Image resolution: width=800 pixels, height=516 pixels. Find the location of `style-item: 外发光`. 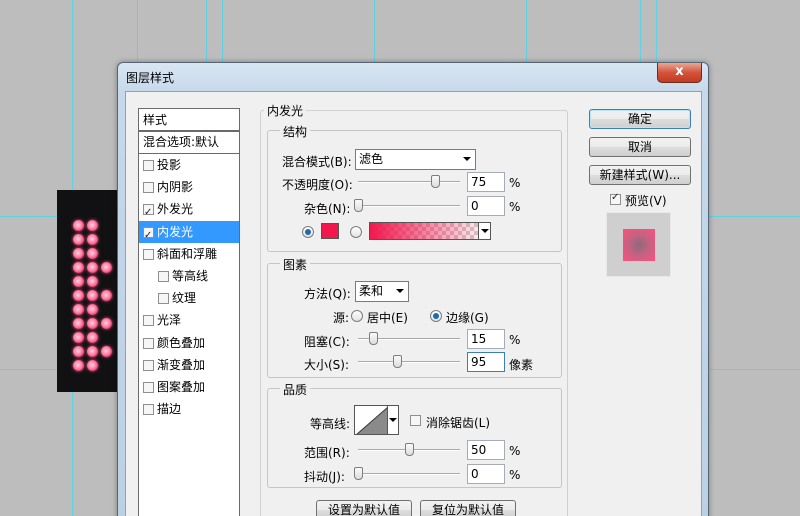

style-item: 外发光 is located at coordinates (189, 211).